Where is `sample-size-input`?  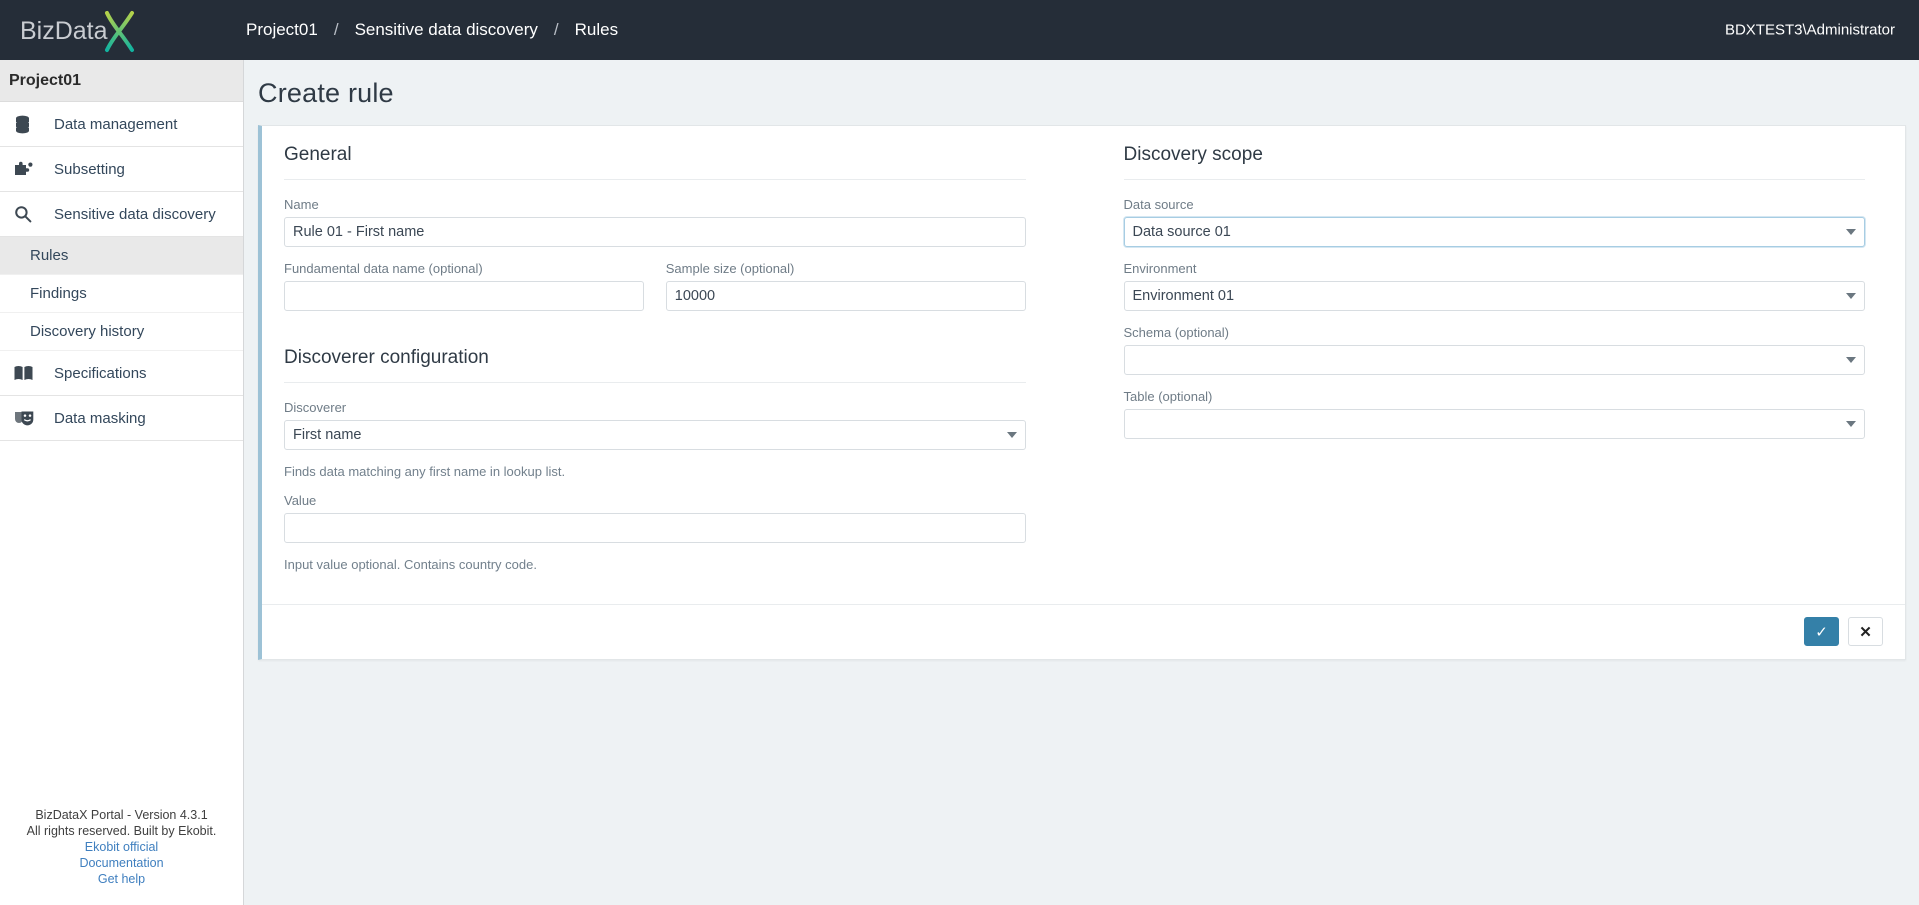
sample-size-input is located at coordinates (845, 296).